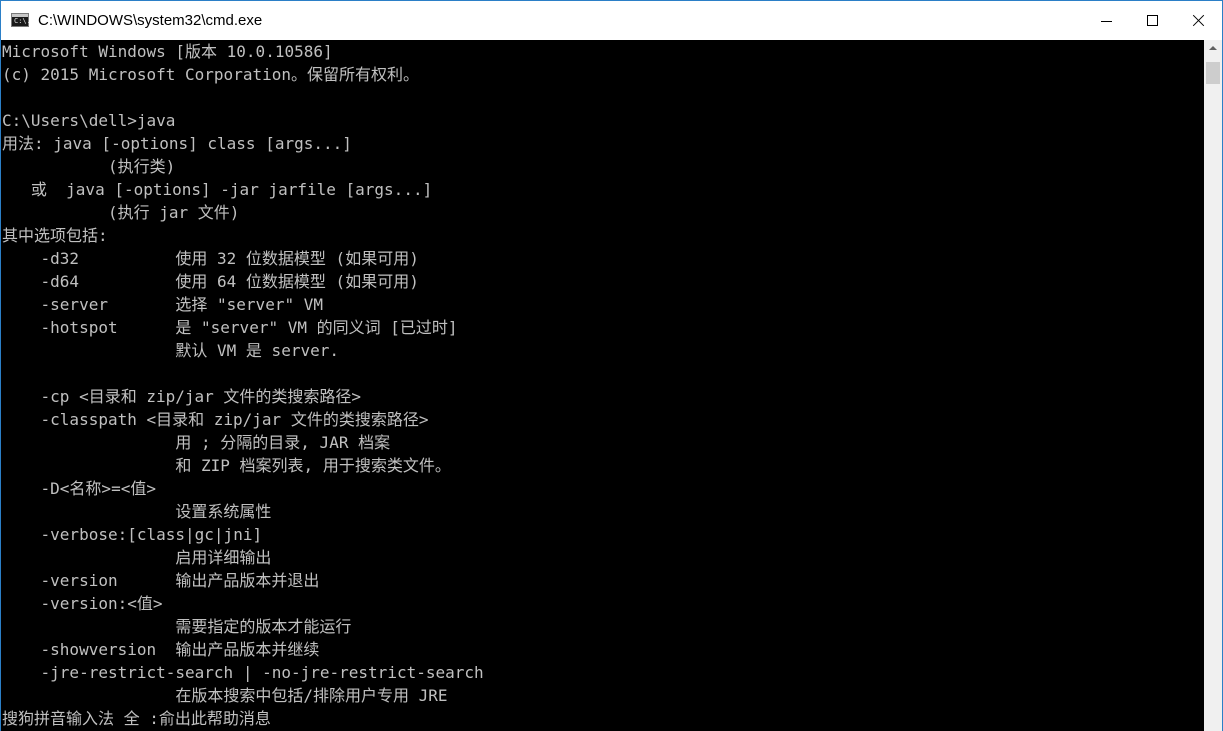 This screenshot has height=731, width=1223. What do you see at coordinates (137, 557) in the screenshot?
I see `console-line: 启用详细输出` at bounding box center [137, 557].